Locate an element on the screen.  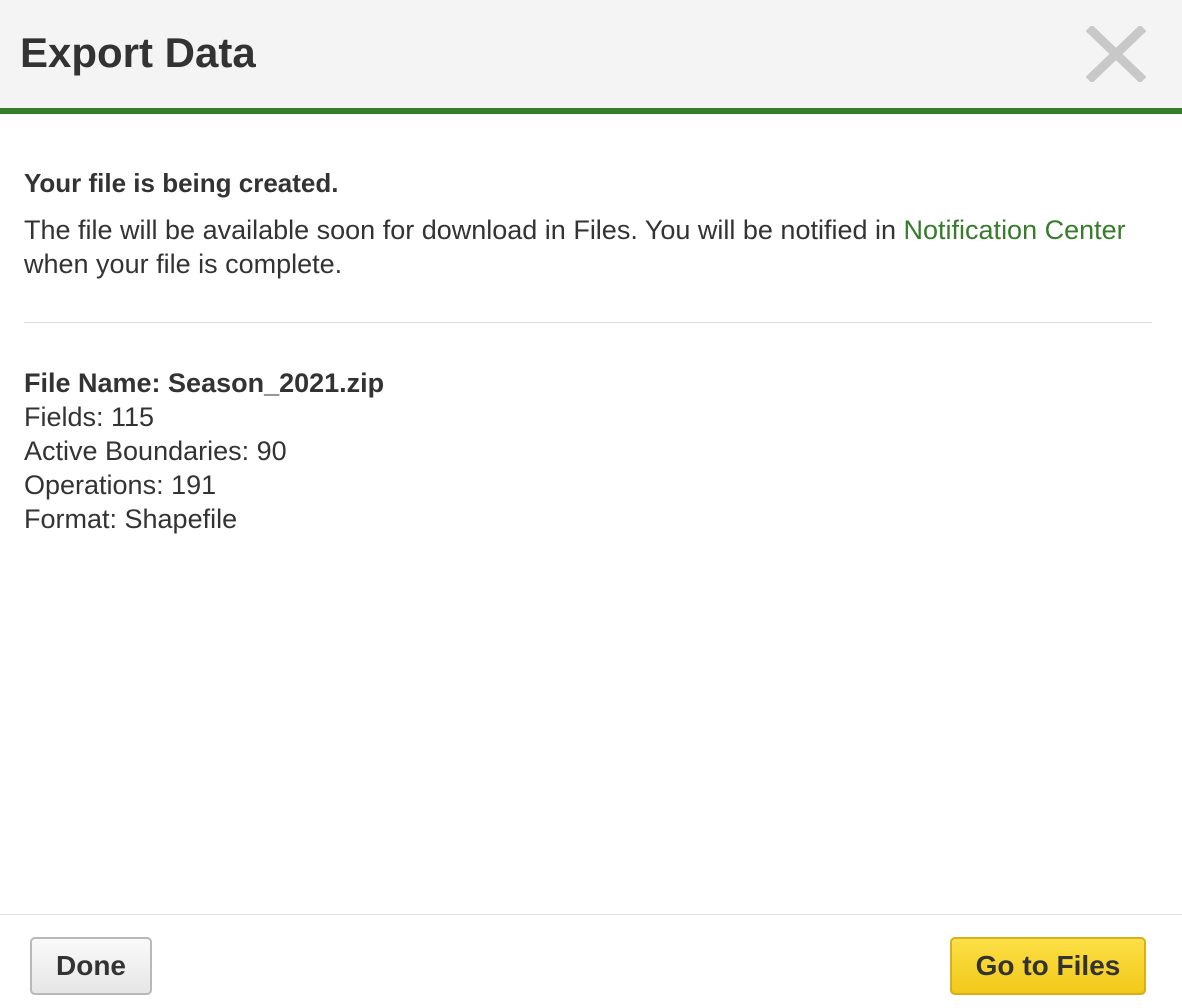
file-name-label: File Name: is located at coordinates (96, 383).